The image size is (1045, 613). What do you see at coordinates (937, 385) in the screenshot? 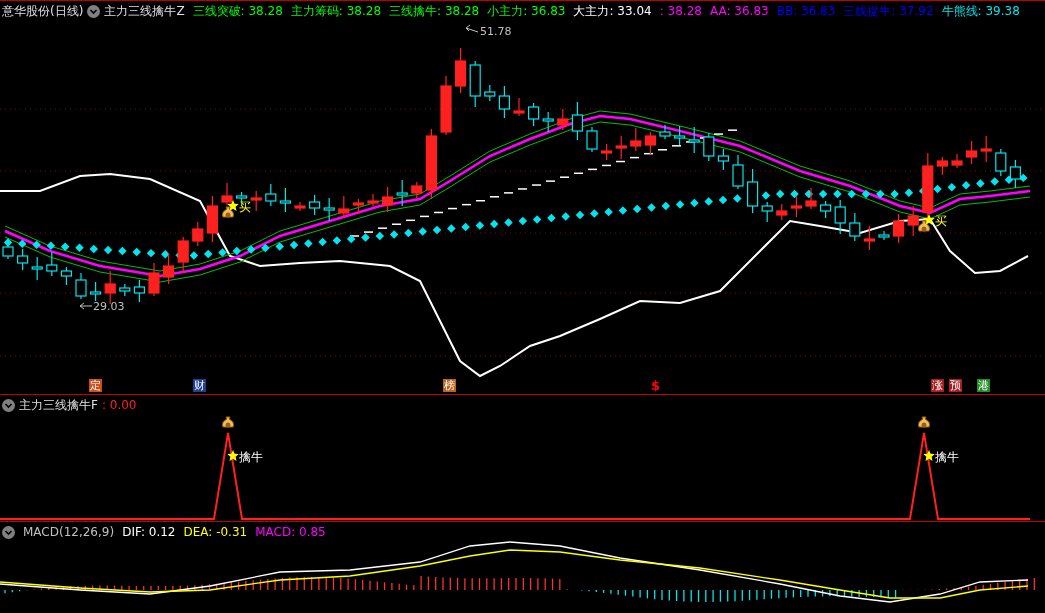
I see `event-tag: 涨` at bounding box center [937, 385].